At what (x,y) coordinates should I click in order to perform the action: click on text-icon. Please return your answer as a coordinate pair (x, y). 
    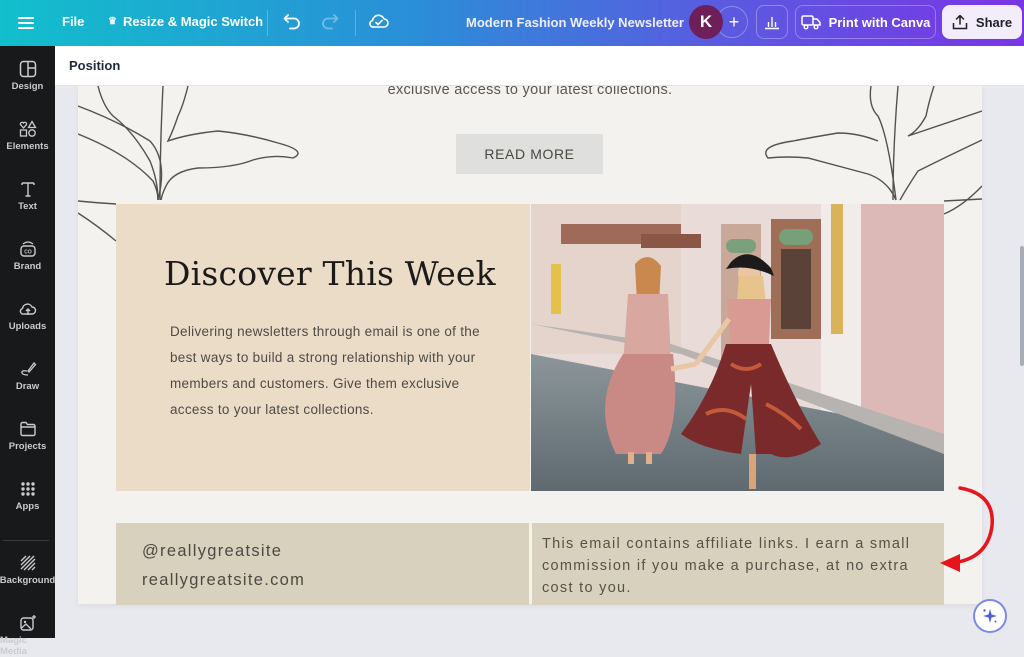
    Looking at the image, I should click on (27, 189).